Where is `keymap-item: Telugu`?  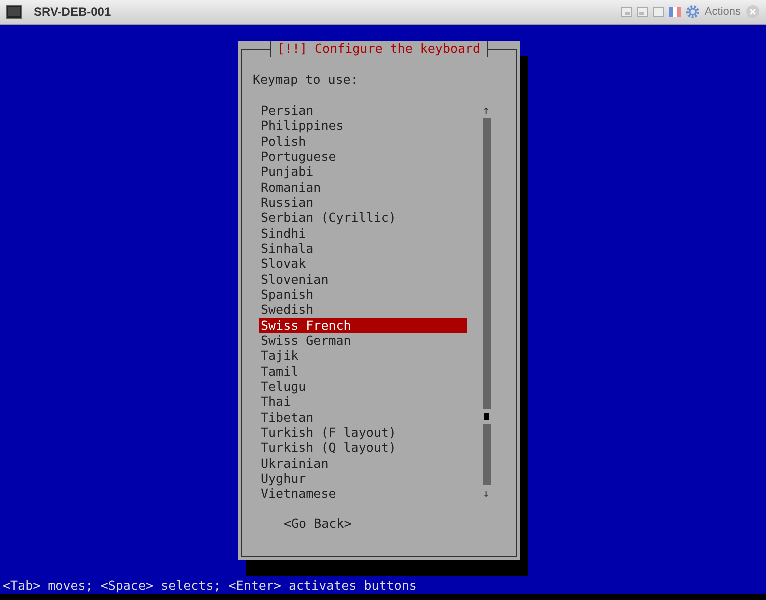
keymap-item: Telugu is located at coordinates (363, 386).